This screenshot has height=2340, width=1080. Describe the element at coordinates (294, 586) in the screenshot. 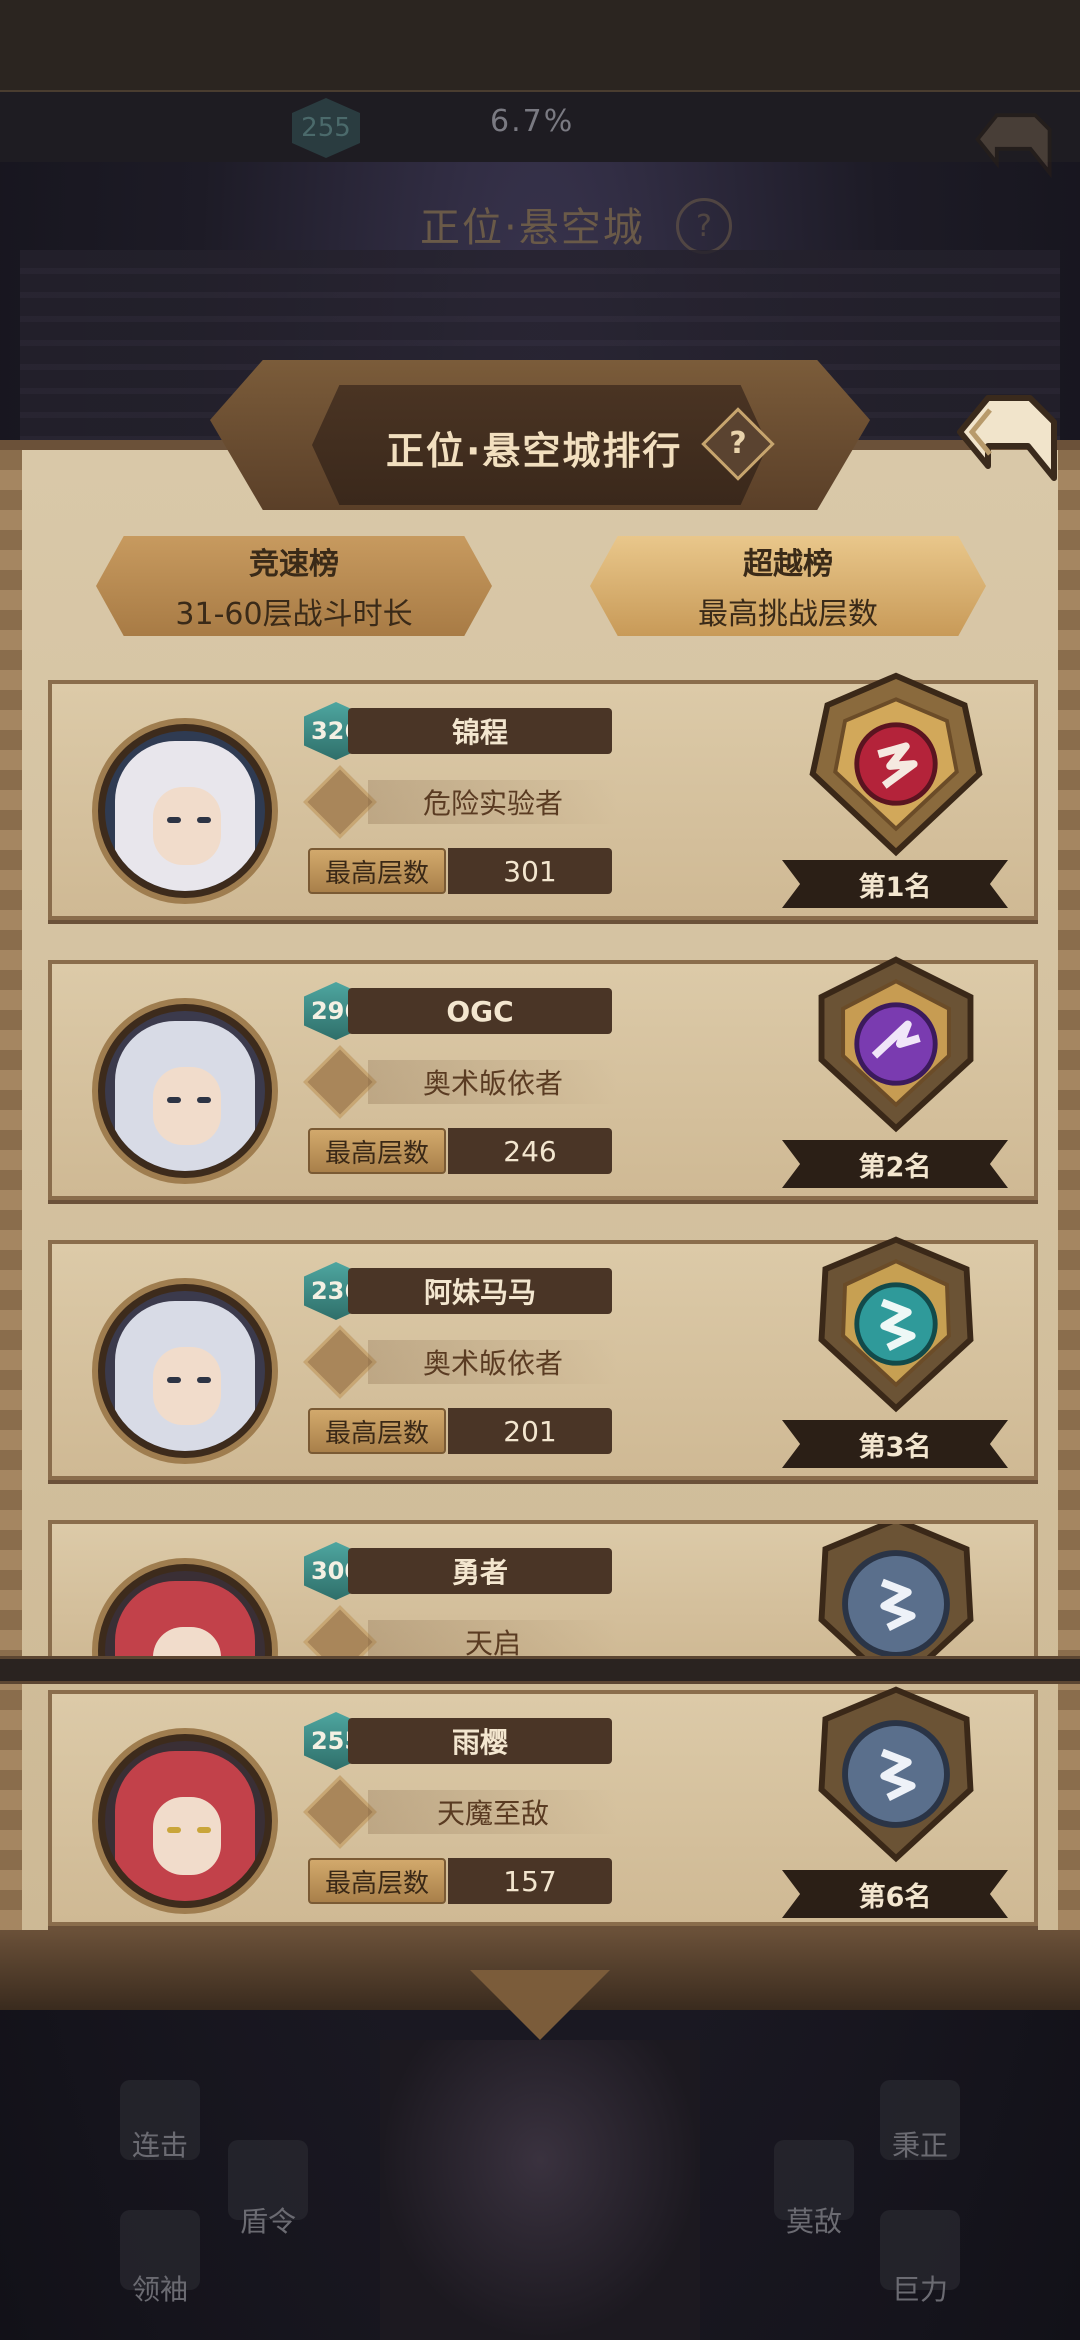

I see `tab-speed-rank: 竞速榜 31-60层战斗时长` at that location.